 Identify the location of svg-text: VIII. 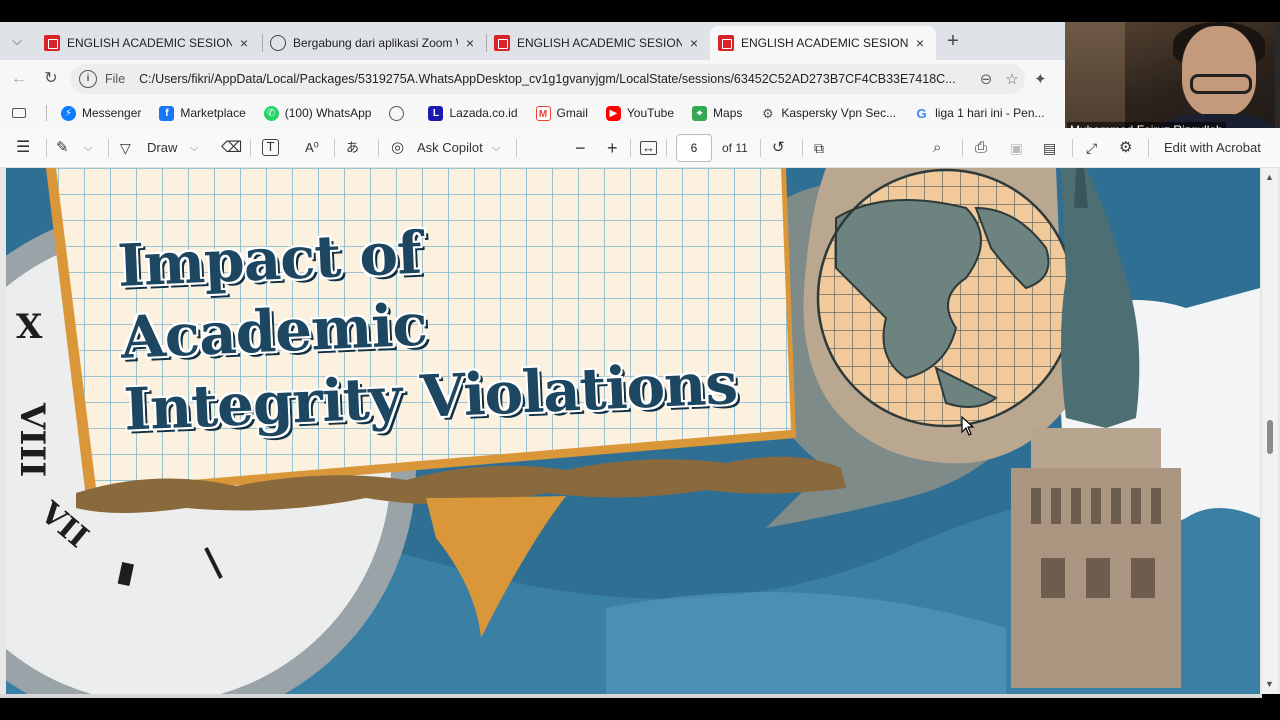
(32, 439).